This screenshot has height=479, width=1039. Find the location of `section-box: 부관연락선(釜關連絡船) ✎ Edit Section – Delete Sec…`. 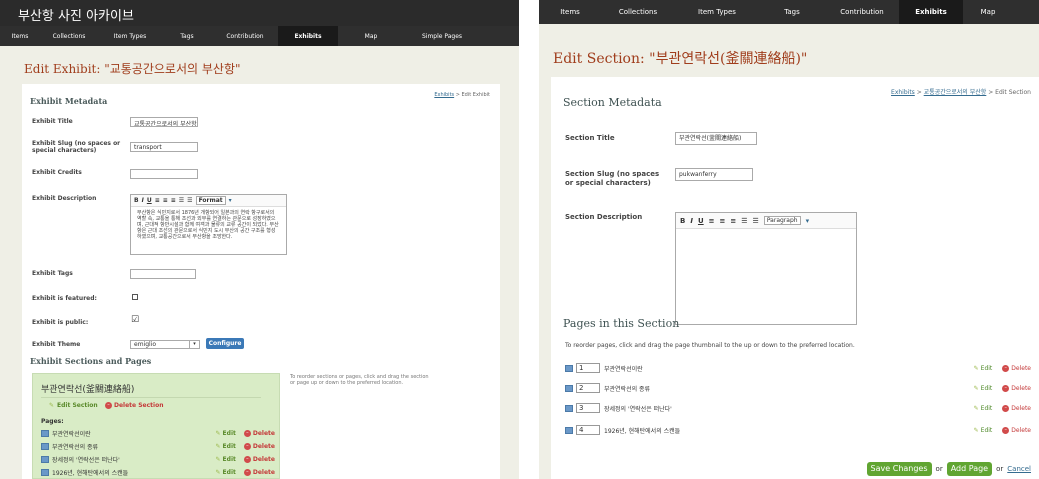

section-box: 부관연락선(釜關連絡船) ✎ Edit Section – Delete Sec… is located at coordinates (156, 426).